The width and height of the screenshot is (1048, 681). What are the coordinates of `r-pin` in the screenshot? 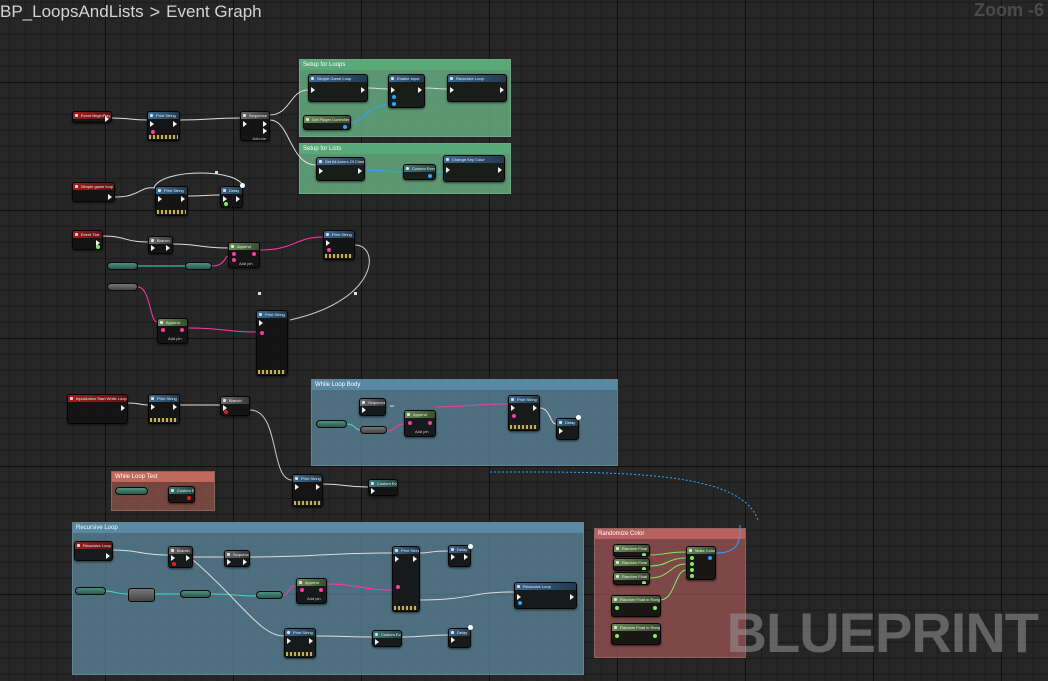 It's located at (692, 558).